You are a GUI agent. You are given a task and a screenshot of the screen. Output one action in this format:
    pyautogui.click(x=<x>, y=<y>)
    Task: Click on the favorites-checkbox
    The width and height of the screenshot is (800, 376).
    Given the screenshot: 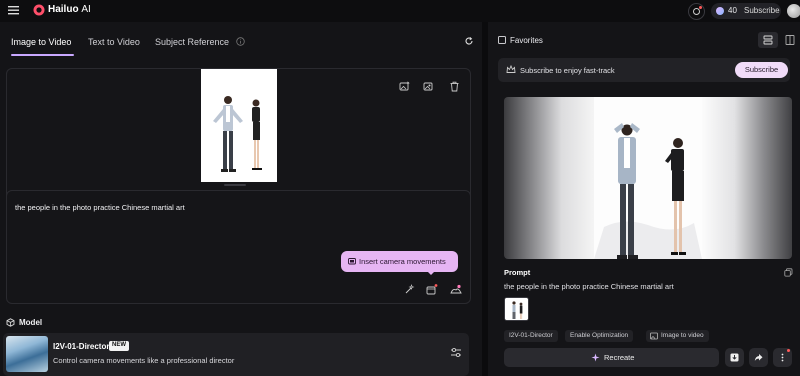 What is the action you would take?
    pyautogui.click(x=502, y=40)
    